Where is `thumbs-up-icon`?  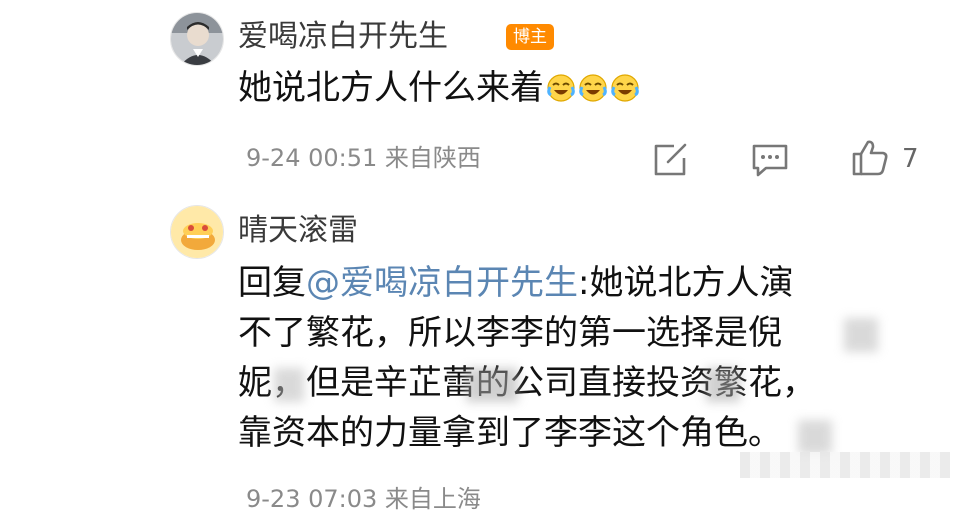
thumbs-up-icon is located at coordinates (870, 158).